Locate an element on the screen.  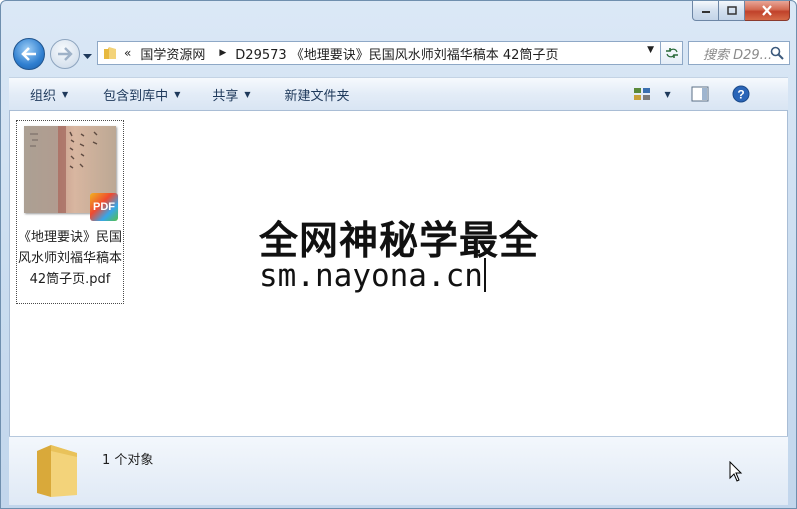
include-library-label: 包含到库中 is located at coordinates (136, 96).